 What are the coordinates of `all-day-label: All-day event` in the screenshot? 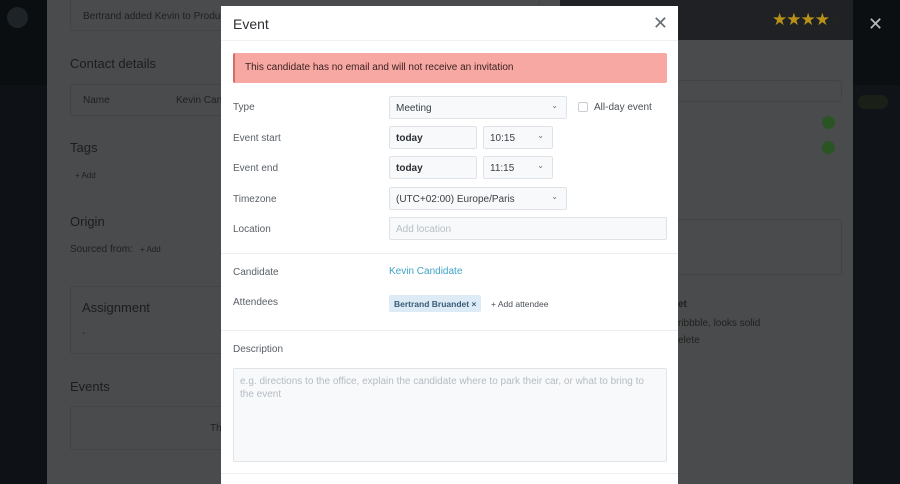 It's located at (623, 107).